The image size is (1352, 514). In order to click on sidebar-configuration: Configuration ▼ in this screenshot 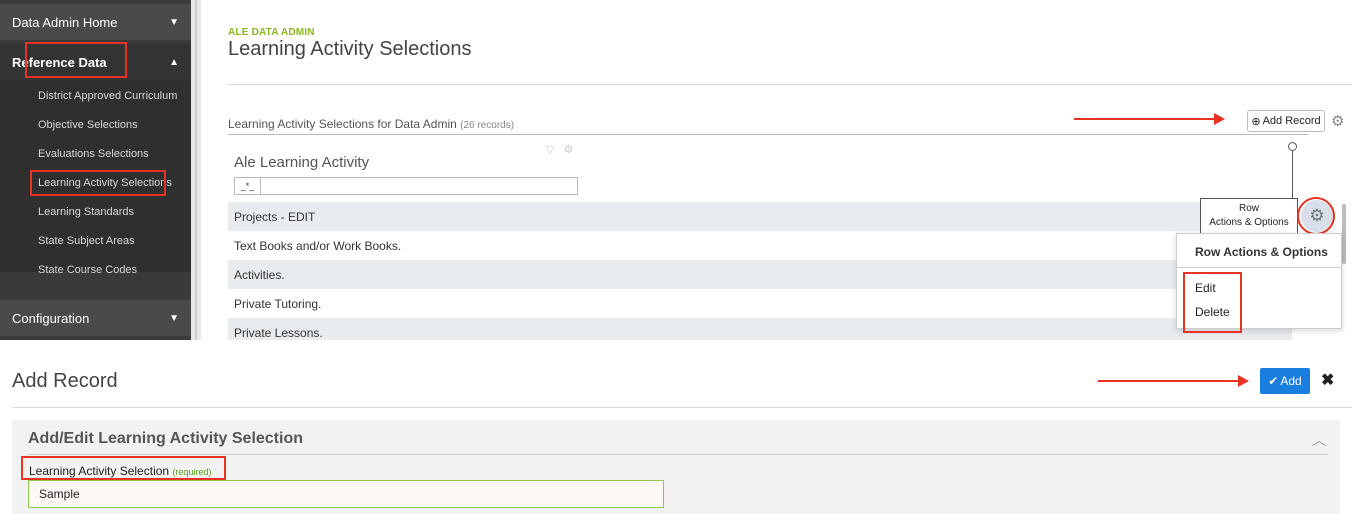, I will do `click(95, 318)`.